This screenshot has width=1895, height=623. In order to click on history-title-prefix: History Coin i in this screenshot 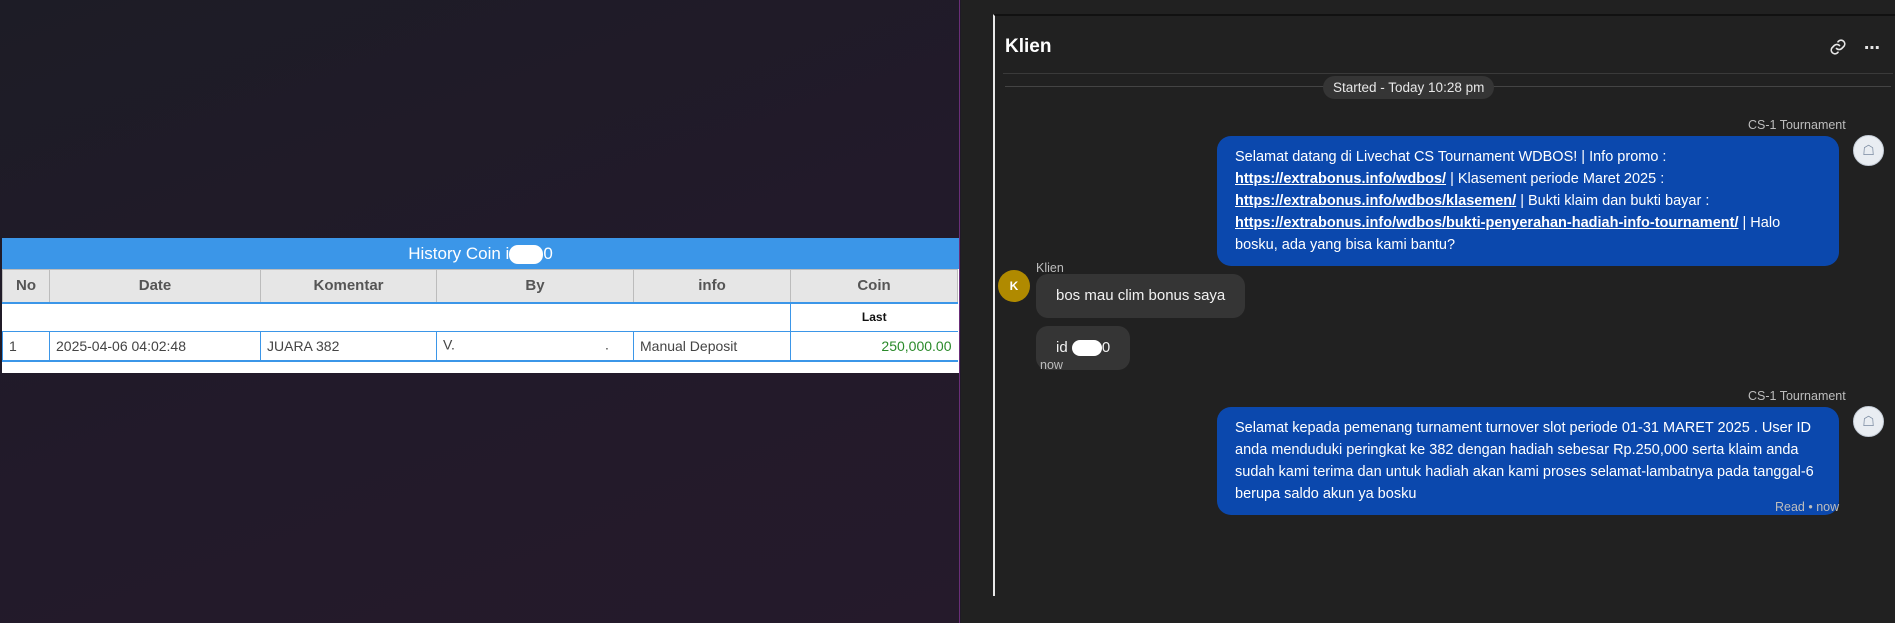, I will do `click(459, 253)`.